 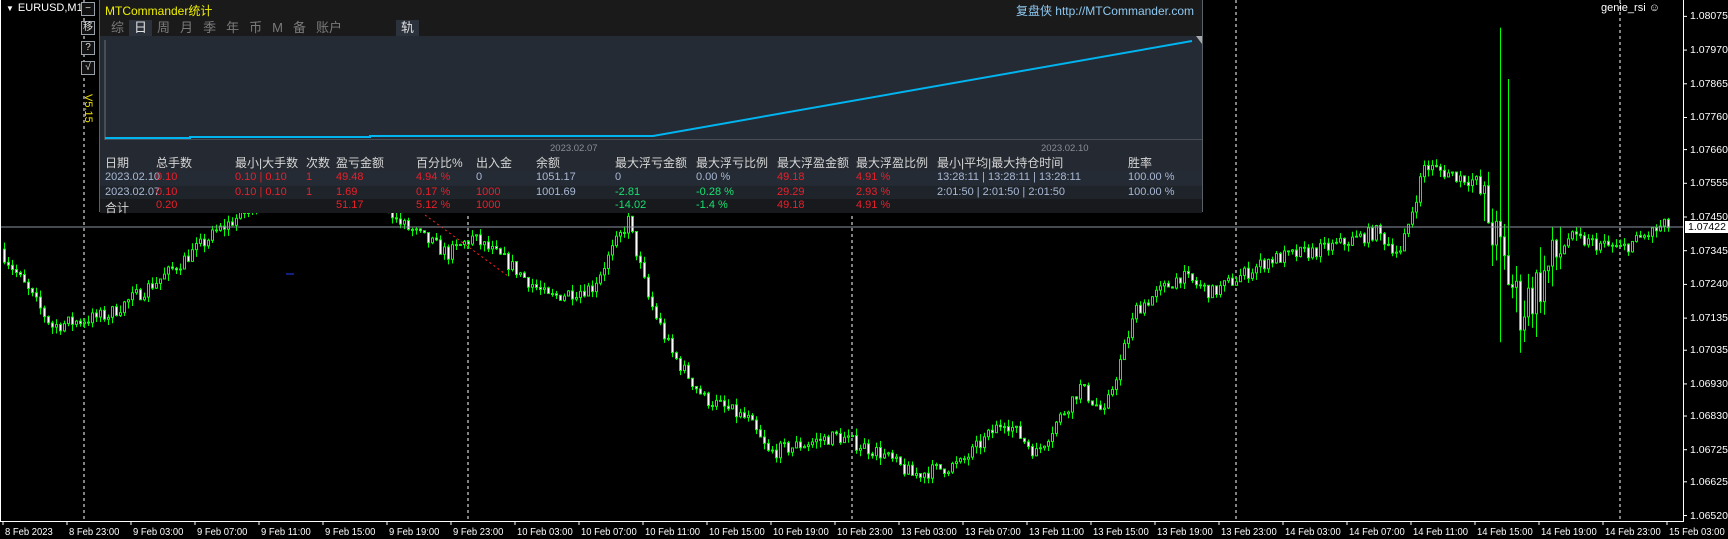 I want to click on tab-0: 综, so click(x=117, y=28).